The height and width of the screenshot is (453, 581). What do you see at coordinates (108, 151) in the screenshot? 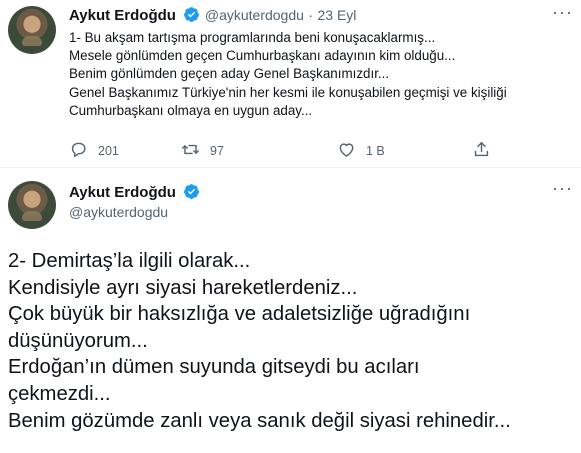
I see `reply-count: 201` at bounding box center [108, 151].